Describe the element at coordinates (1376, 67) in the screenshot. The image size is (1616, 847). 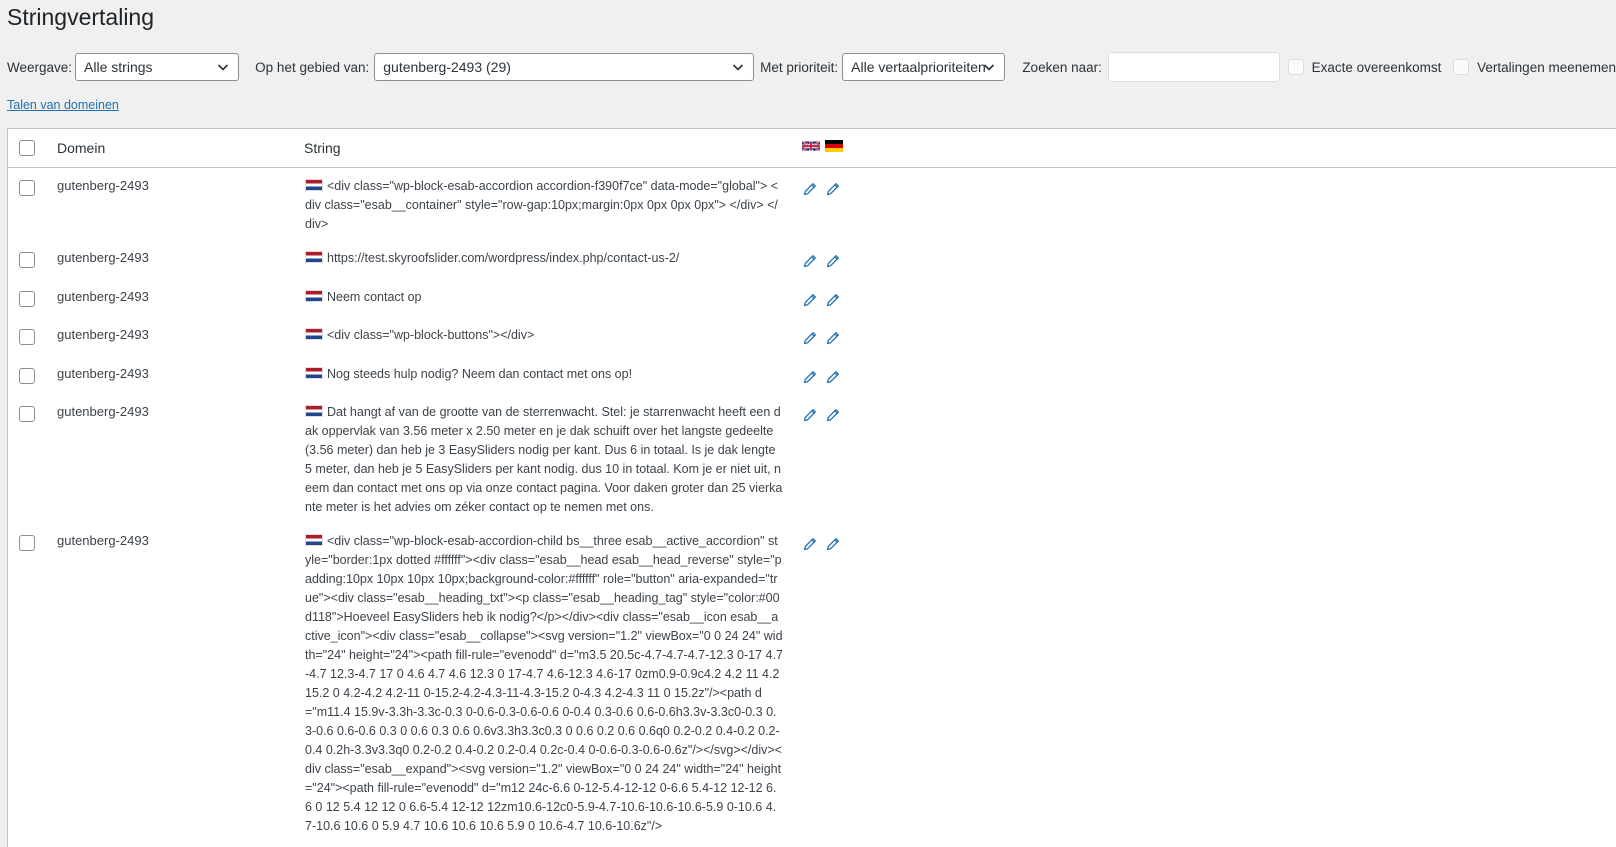
I see `exact-match-label: Exacte overeenkomst` at that location.